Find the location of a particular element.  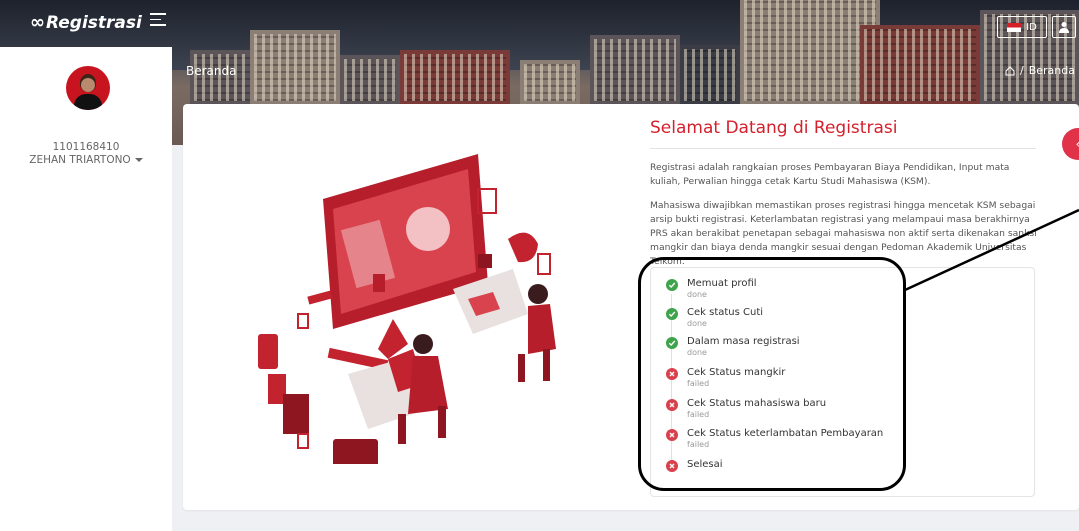

app-logo: ∞ Registrasi is located at coordinates (86, 22).